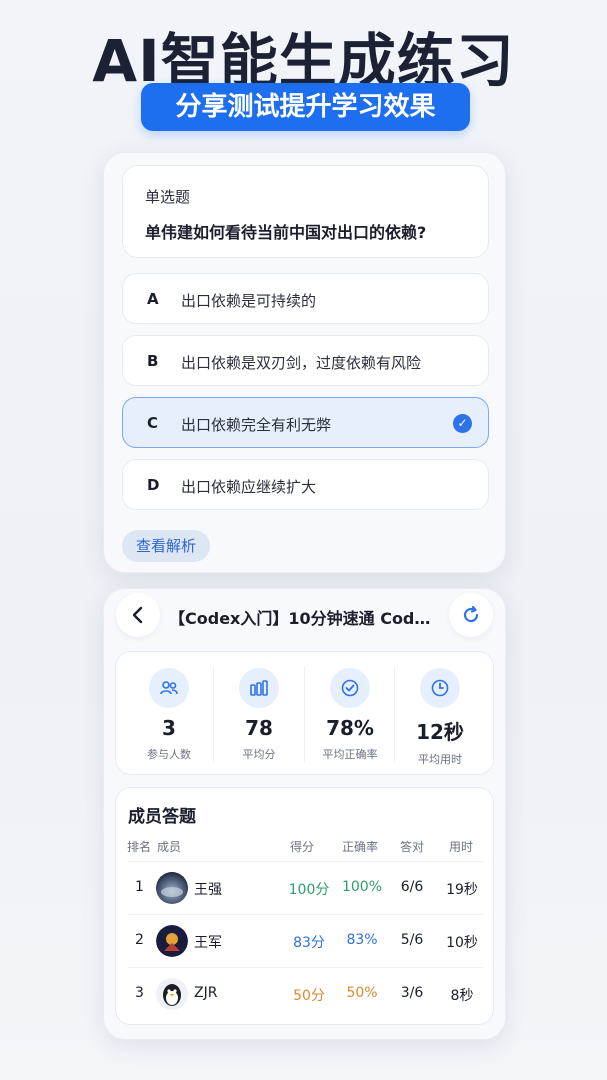  What do you see at coordinates (362, 887) in the screenshot?
I see `member-accuracy: 100%` at bounding box center [362, 887].